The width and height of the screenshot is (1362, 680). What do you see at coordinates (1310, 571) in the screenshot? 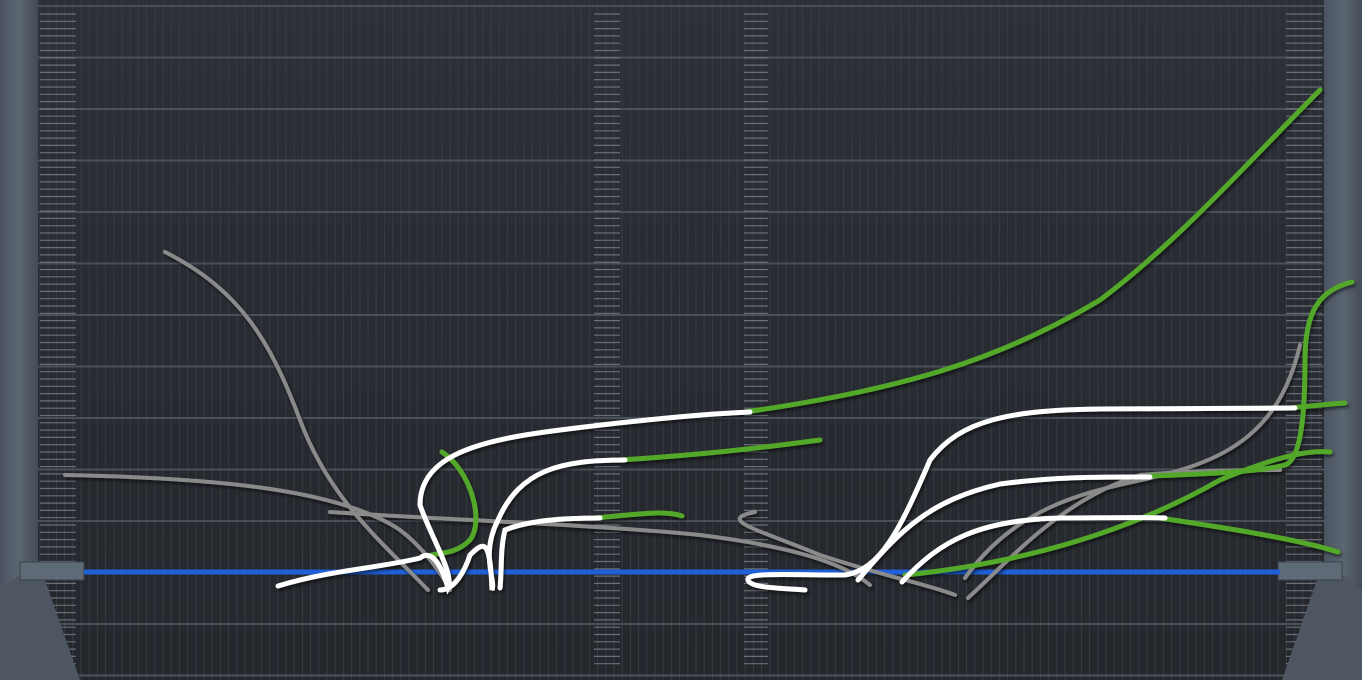
I see `right-rail-handle-icon` at bounding box center [1310, 571].